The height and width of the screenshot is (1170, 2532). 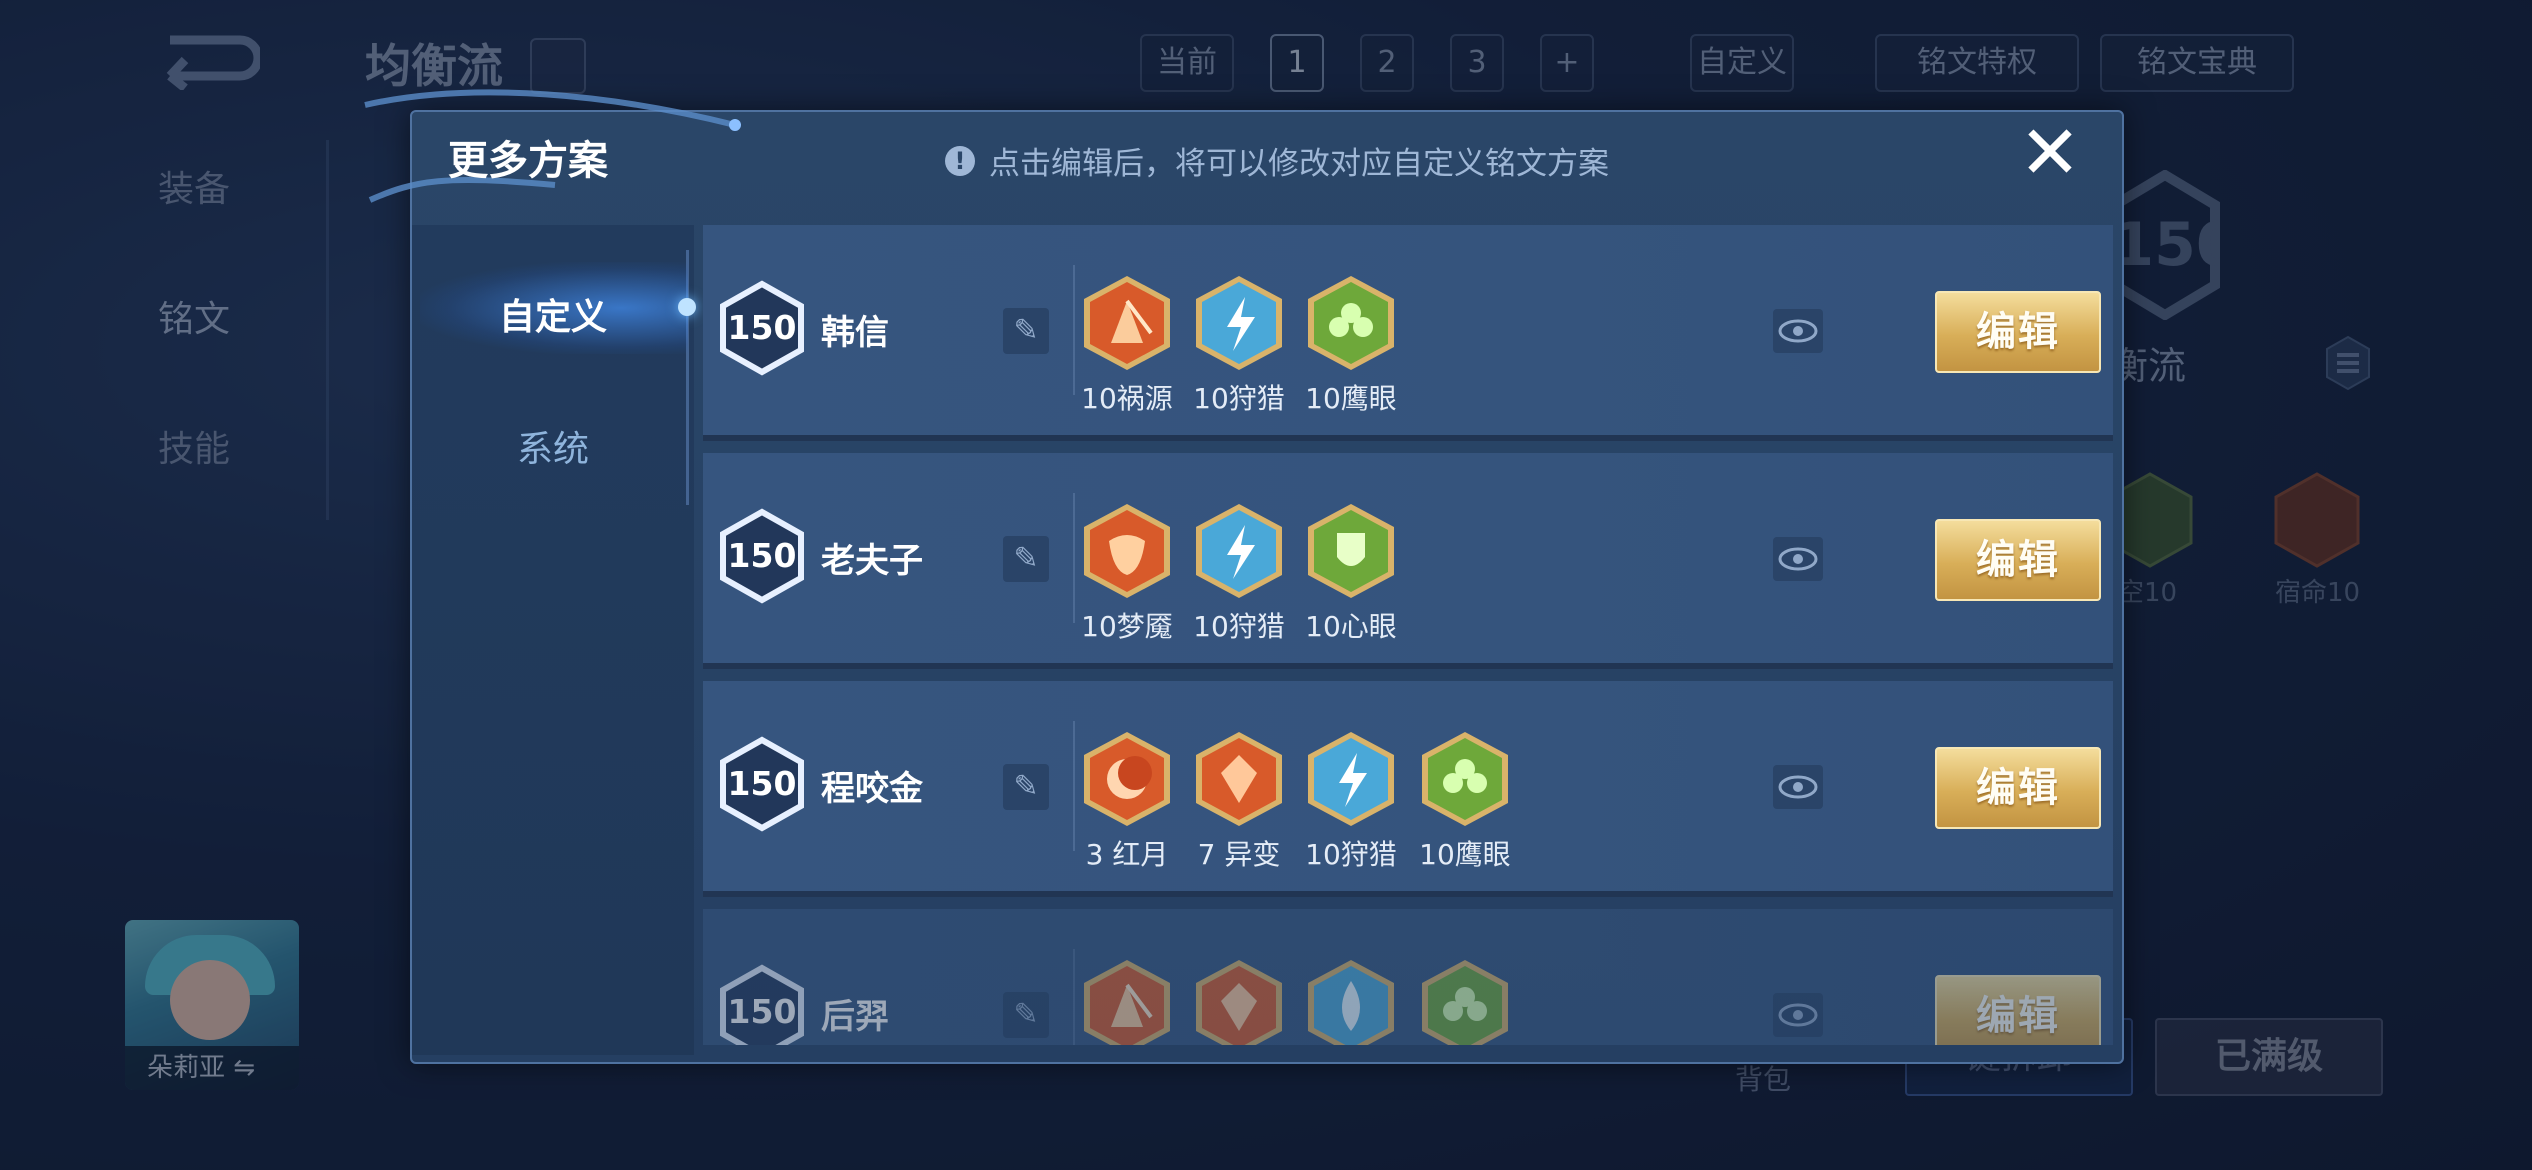 I want to click on rune-label: 3 红月, so click(x=1127, y=854).